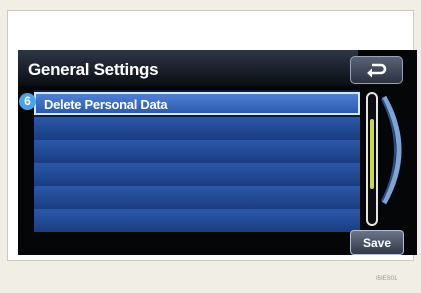 The height and width of the screenshot is (293, 421). Describe the element at coordinates (372, 154) in the screenshot. I see `scroll-thumb` at that location.